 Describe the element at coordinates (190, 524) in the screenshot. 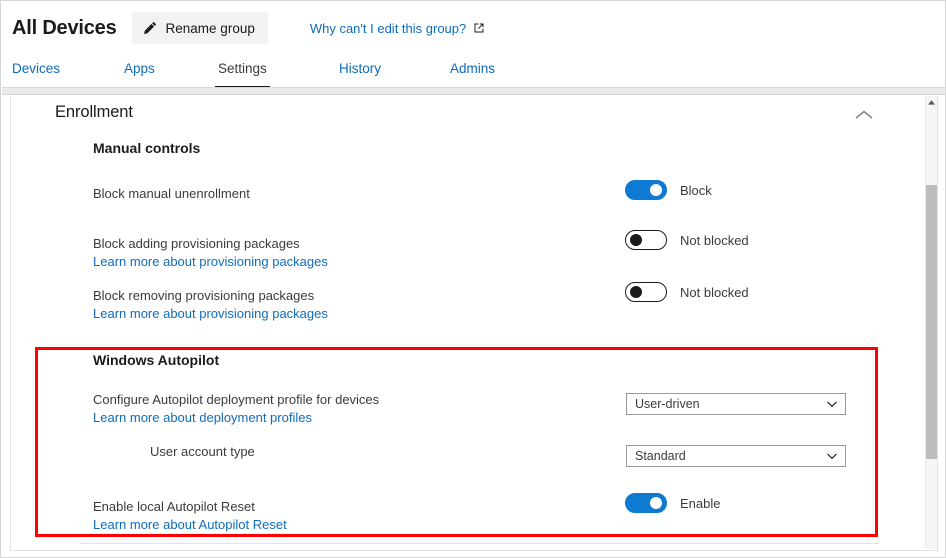

I see `learn-more-autopilot-reset-link: Learn more about Autopilot Reset` at that location.